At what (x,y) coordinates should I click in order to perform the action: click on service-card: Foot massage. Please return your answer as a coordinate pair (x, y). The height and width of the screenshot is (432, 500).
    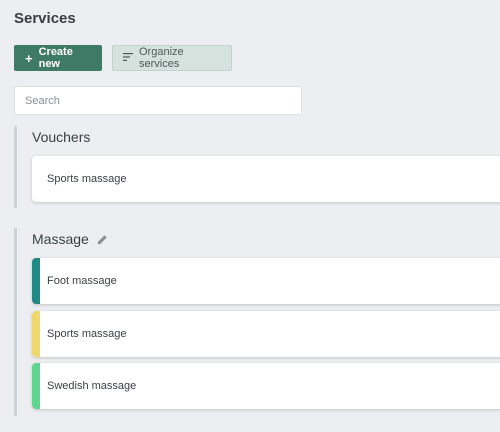
    Looking at the image, I should click on (266, 281).